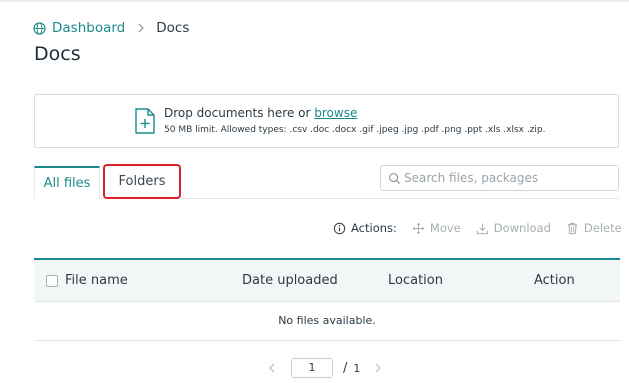  I want to click on search-icon, so click(395, 178).